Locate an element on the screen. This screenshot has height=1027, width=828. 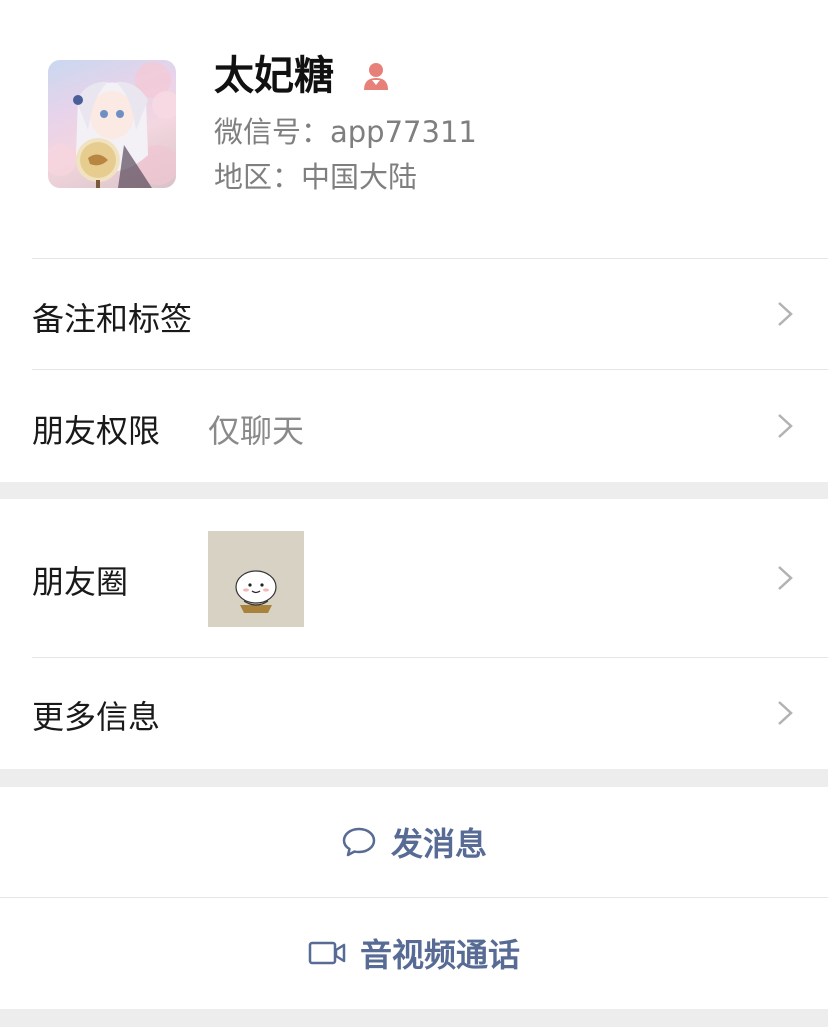
friend-permissions-label: 朋友权限 is located at coordinates (96, 431).